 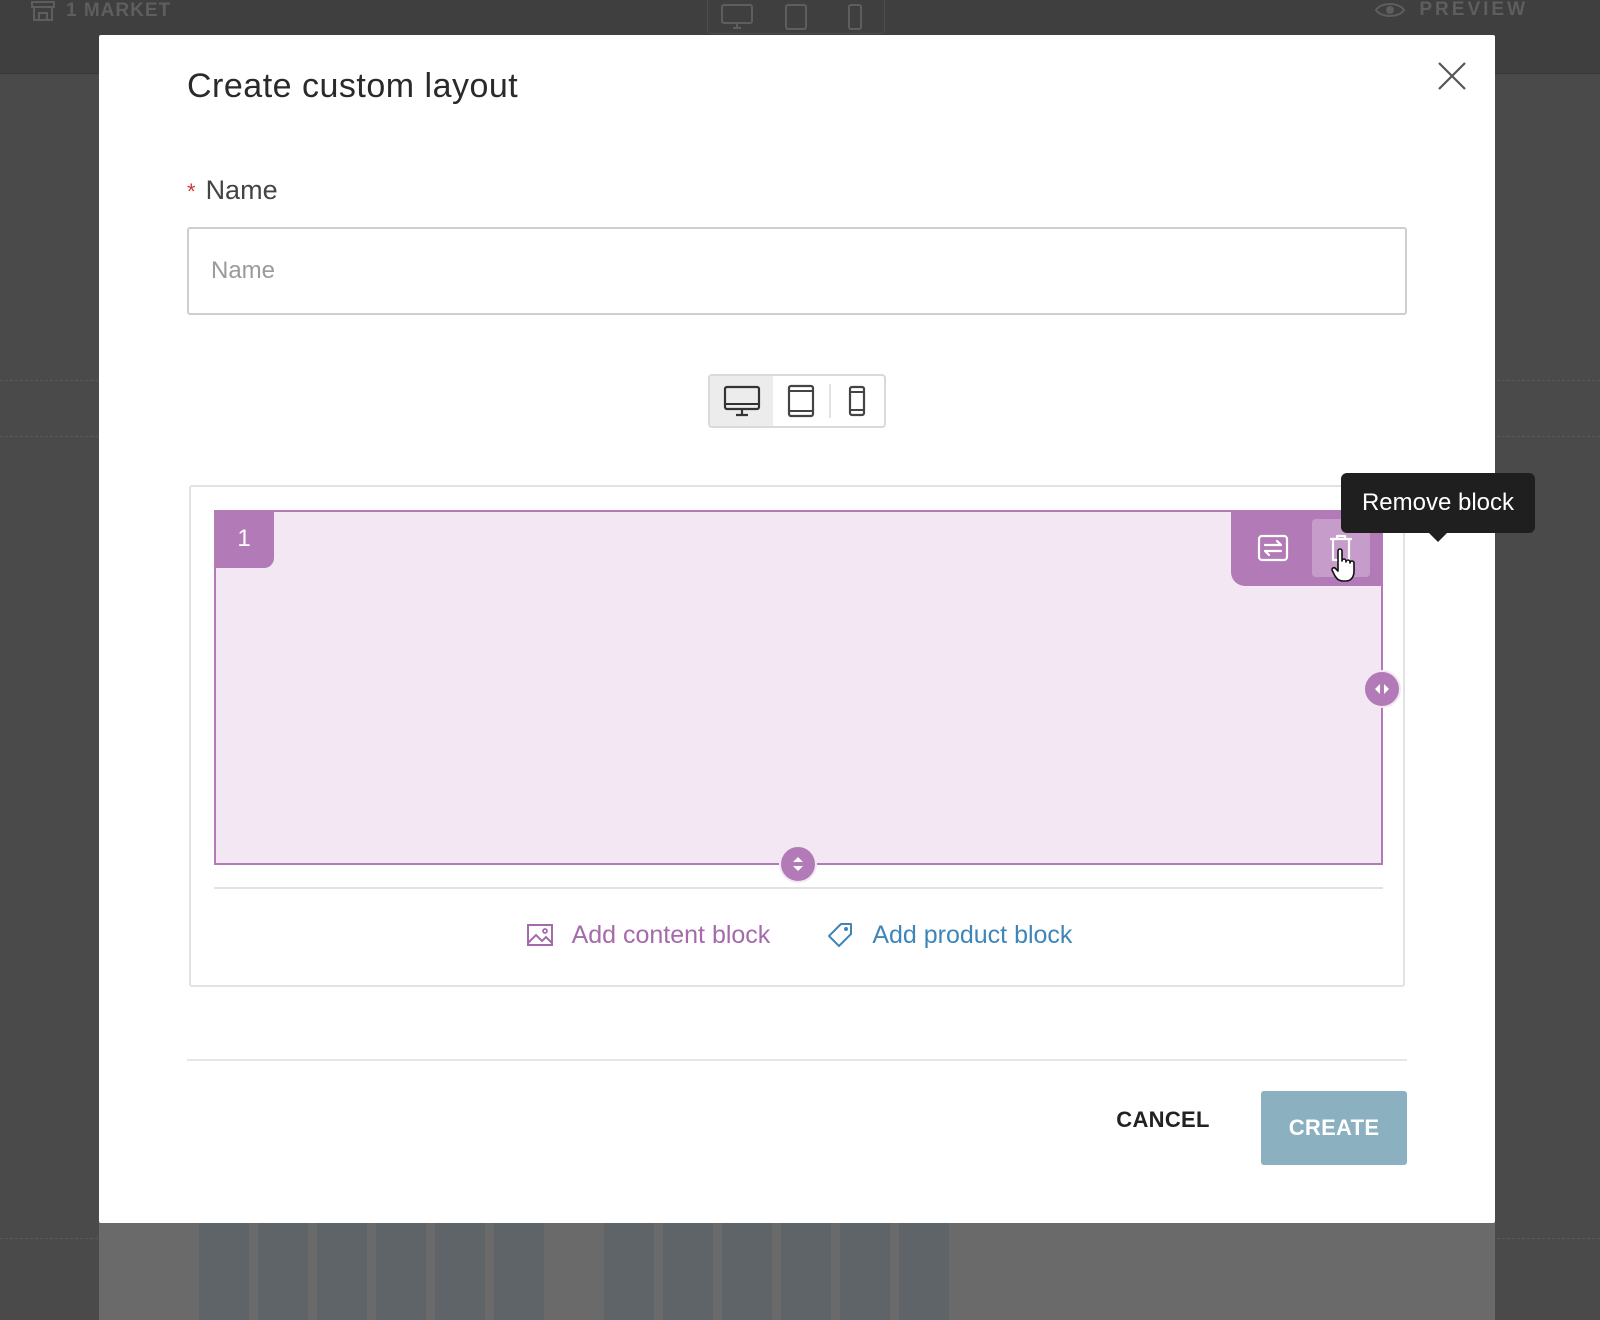 I want to click on eye-icon, so click(x=1390, y=10).